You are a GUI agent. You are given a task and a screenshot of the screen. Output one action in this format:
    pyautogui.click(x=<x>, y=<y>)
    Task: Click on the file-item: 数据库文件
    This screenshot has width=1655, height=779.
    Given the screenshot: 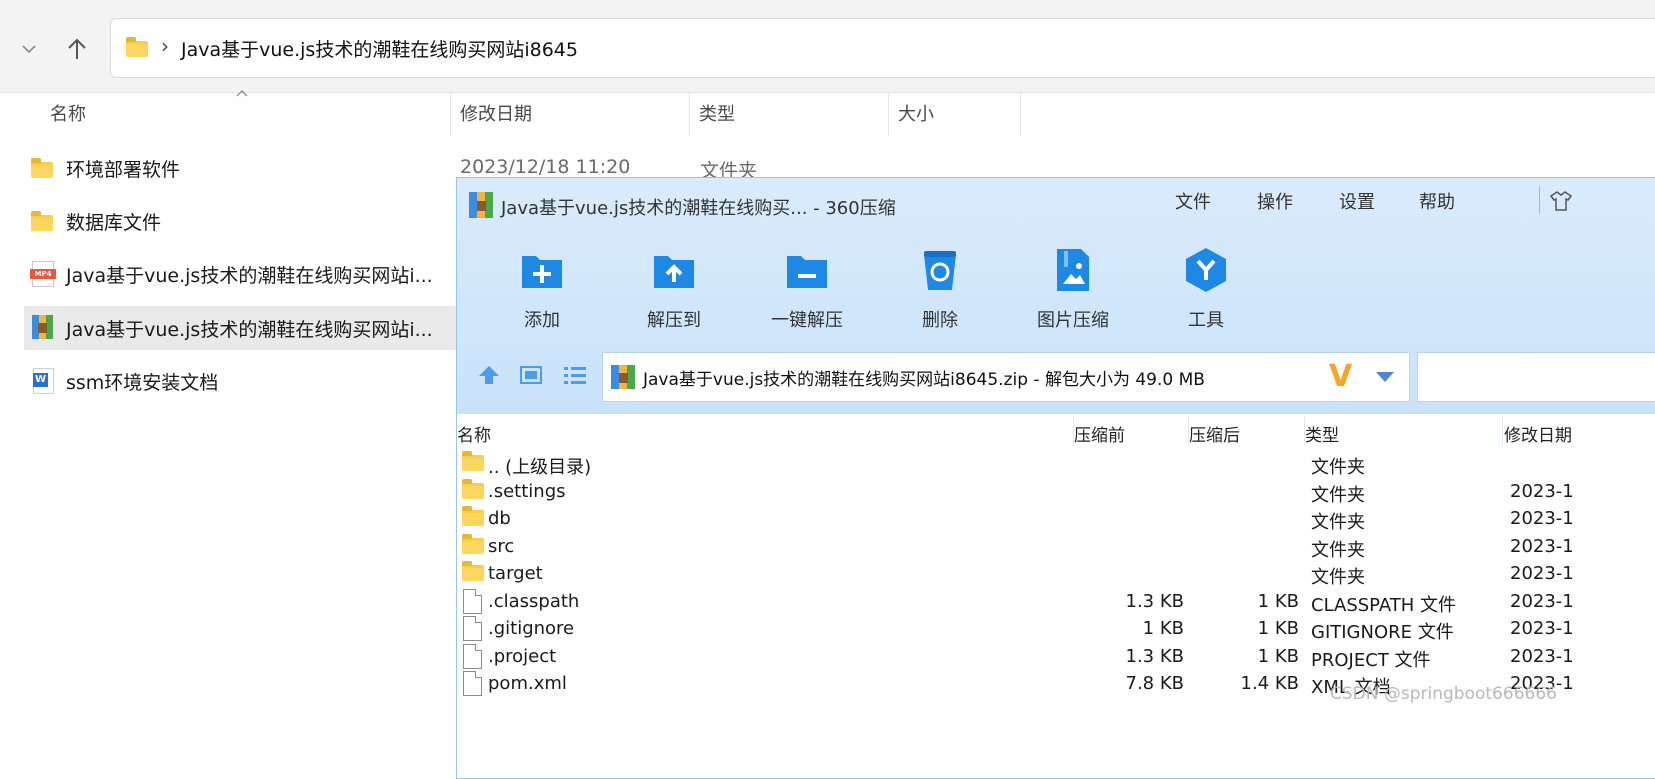 What is the action you would take?
    pyautogui.click(x=240, y=221)
    